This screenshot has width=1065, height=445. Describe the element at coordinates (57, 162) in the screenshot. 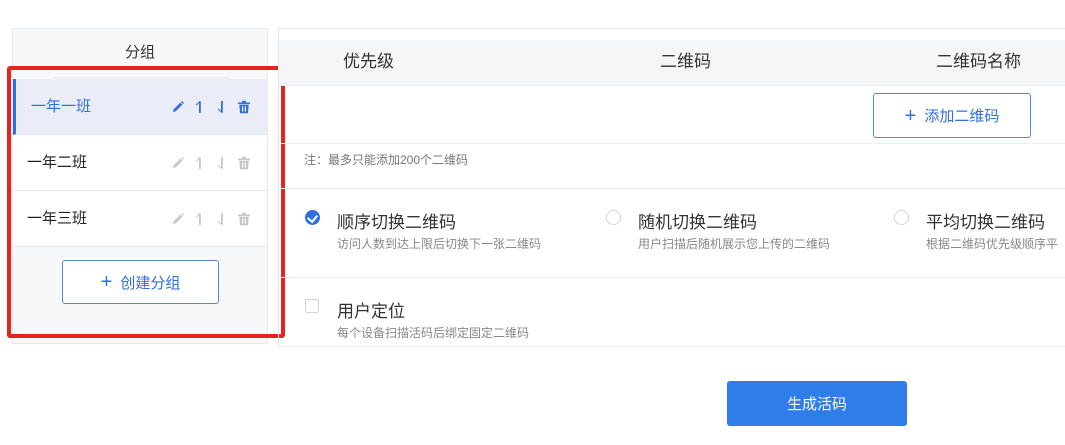

I see `group-item-label: 一年二班` at that location.